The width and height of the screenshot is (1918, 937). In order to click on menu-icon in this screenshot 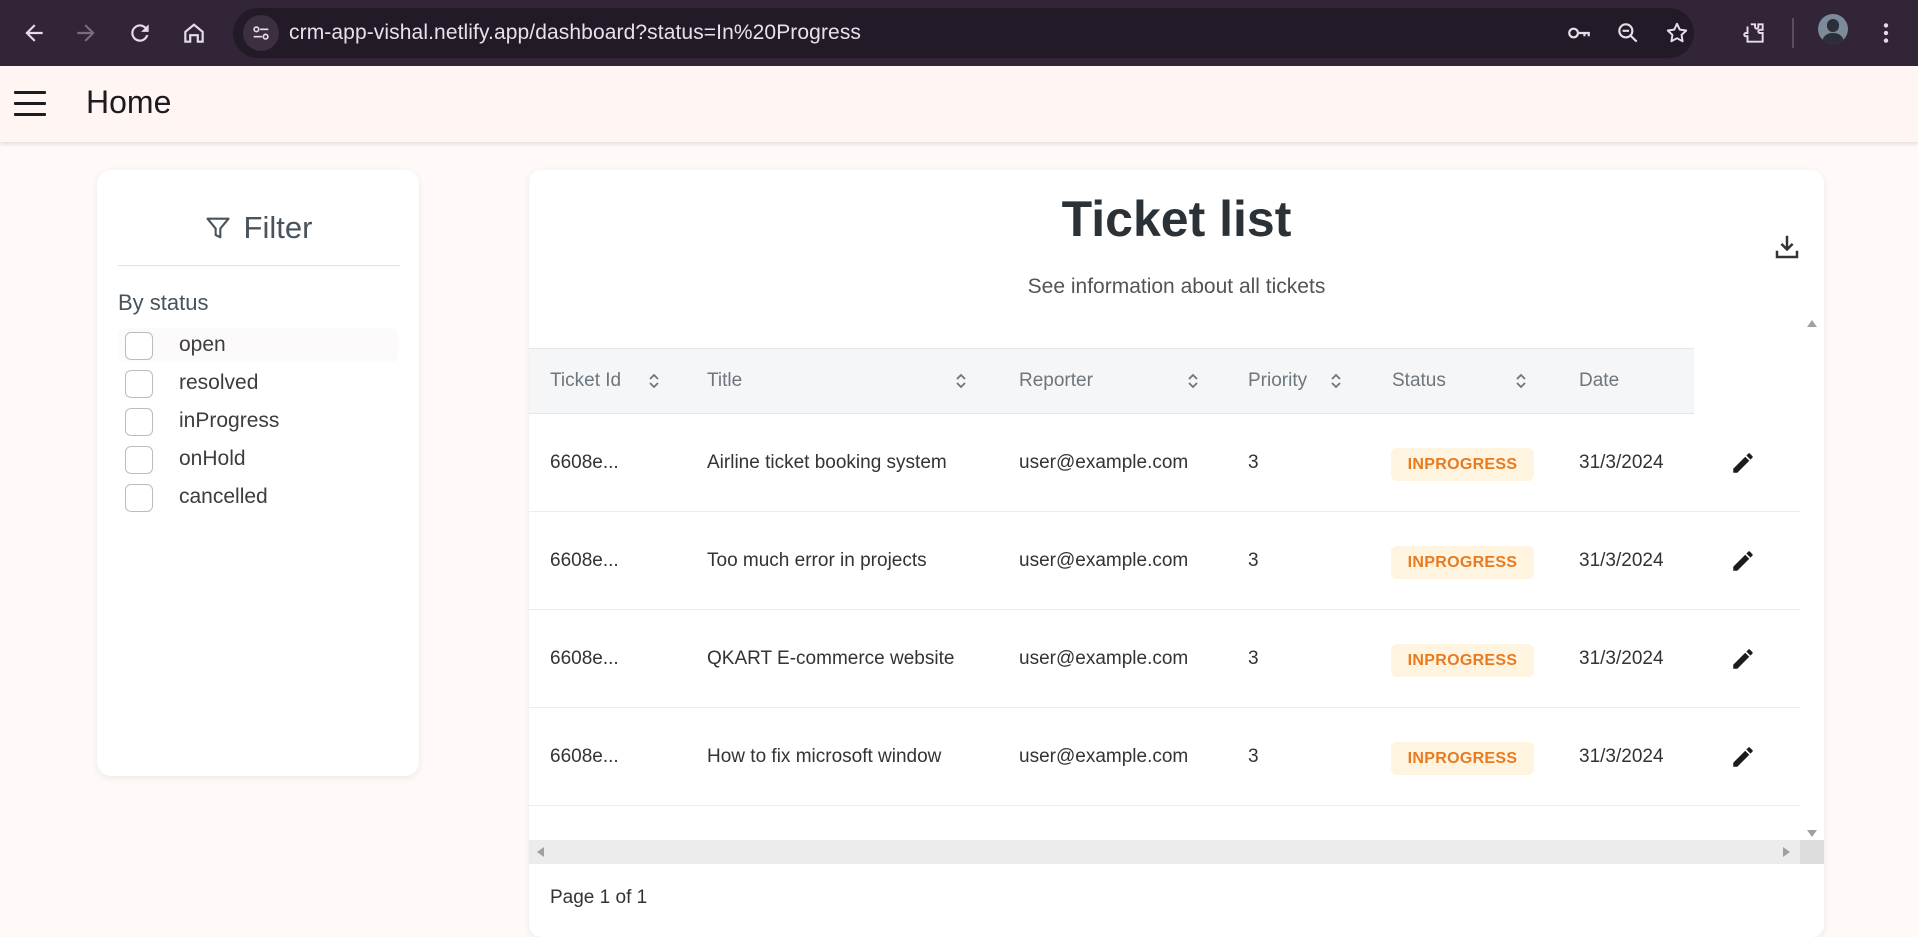, I will do `click(31, 104)`.